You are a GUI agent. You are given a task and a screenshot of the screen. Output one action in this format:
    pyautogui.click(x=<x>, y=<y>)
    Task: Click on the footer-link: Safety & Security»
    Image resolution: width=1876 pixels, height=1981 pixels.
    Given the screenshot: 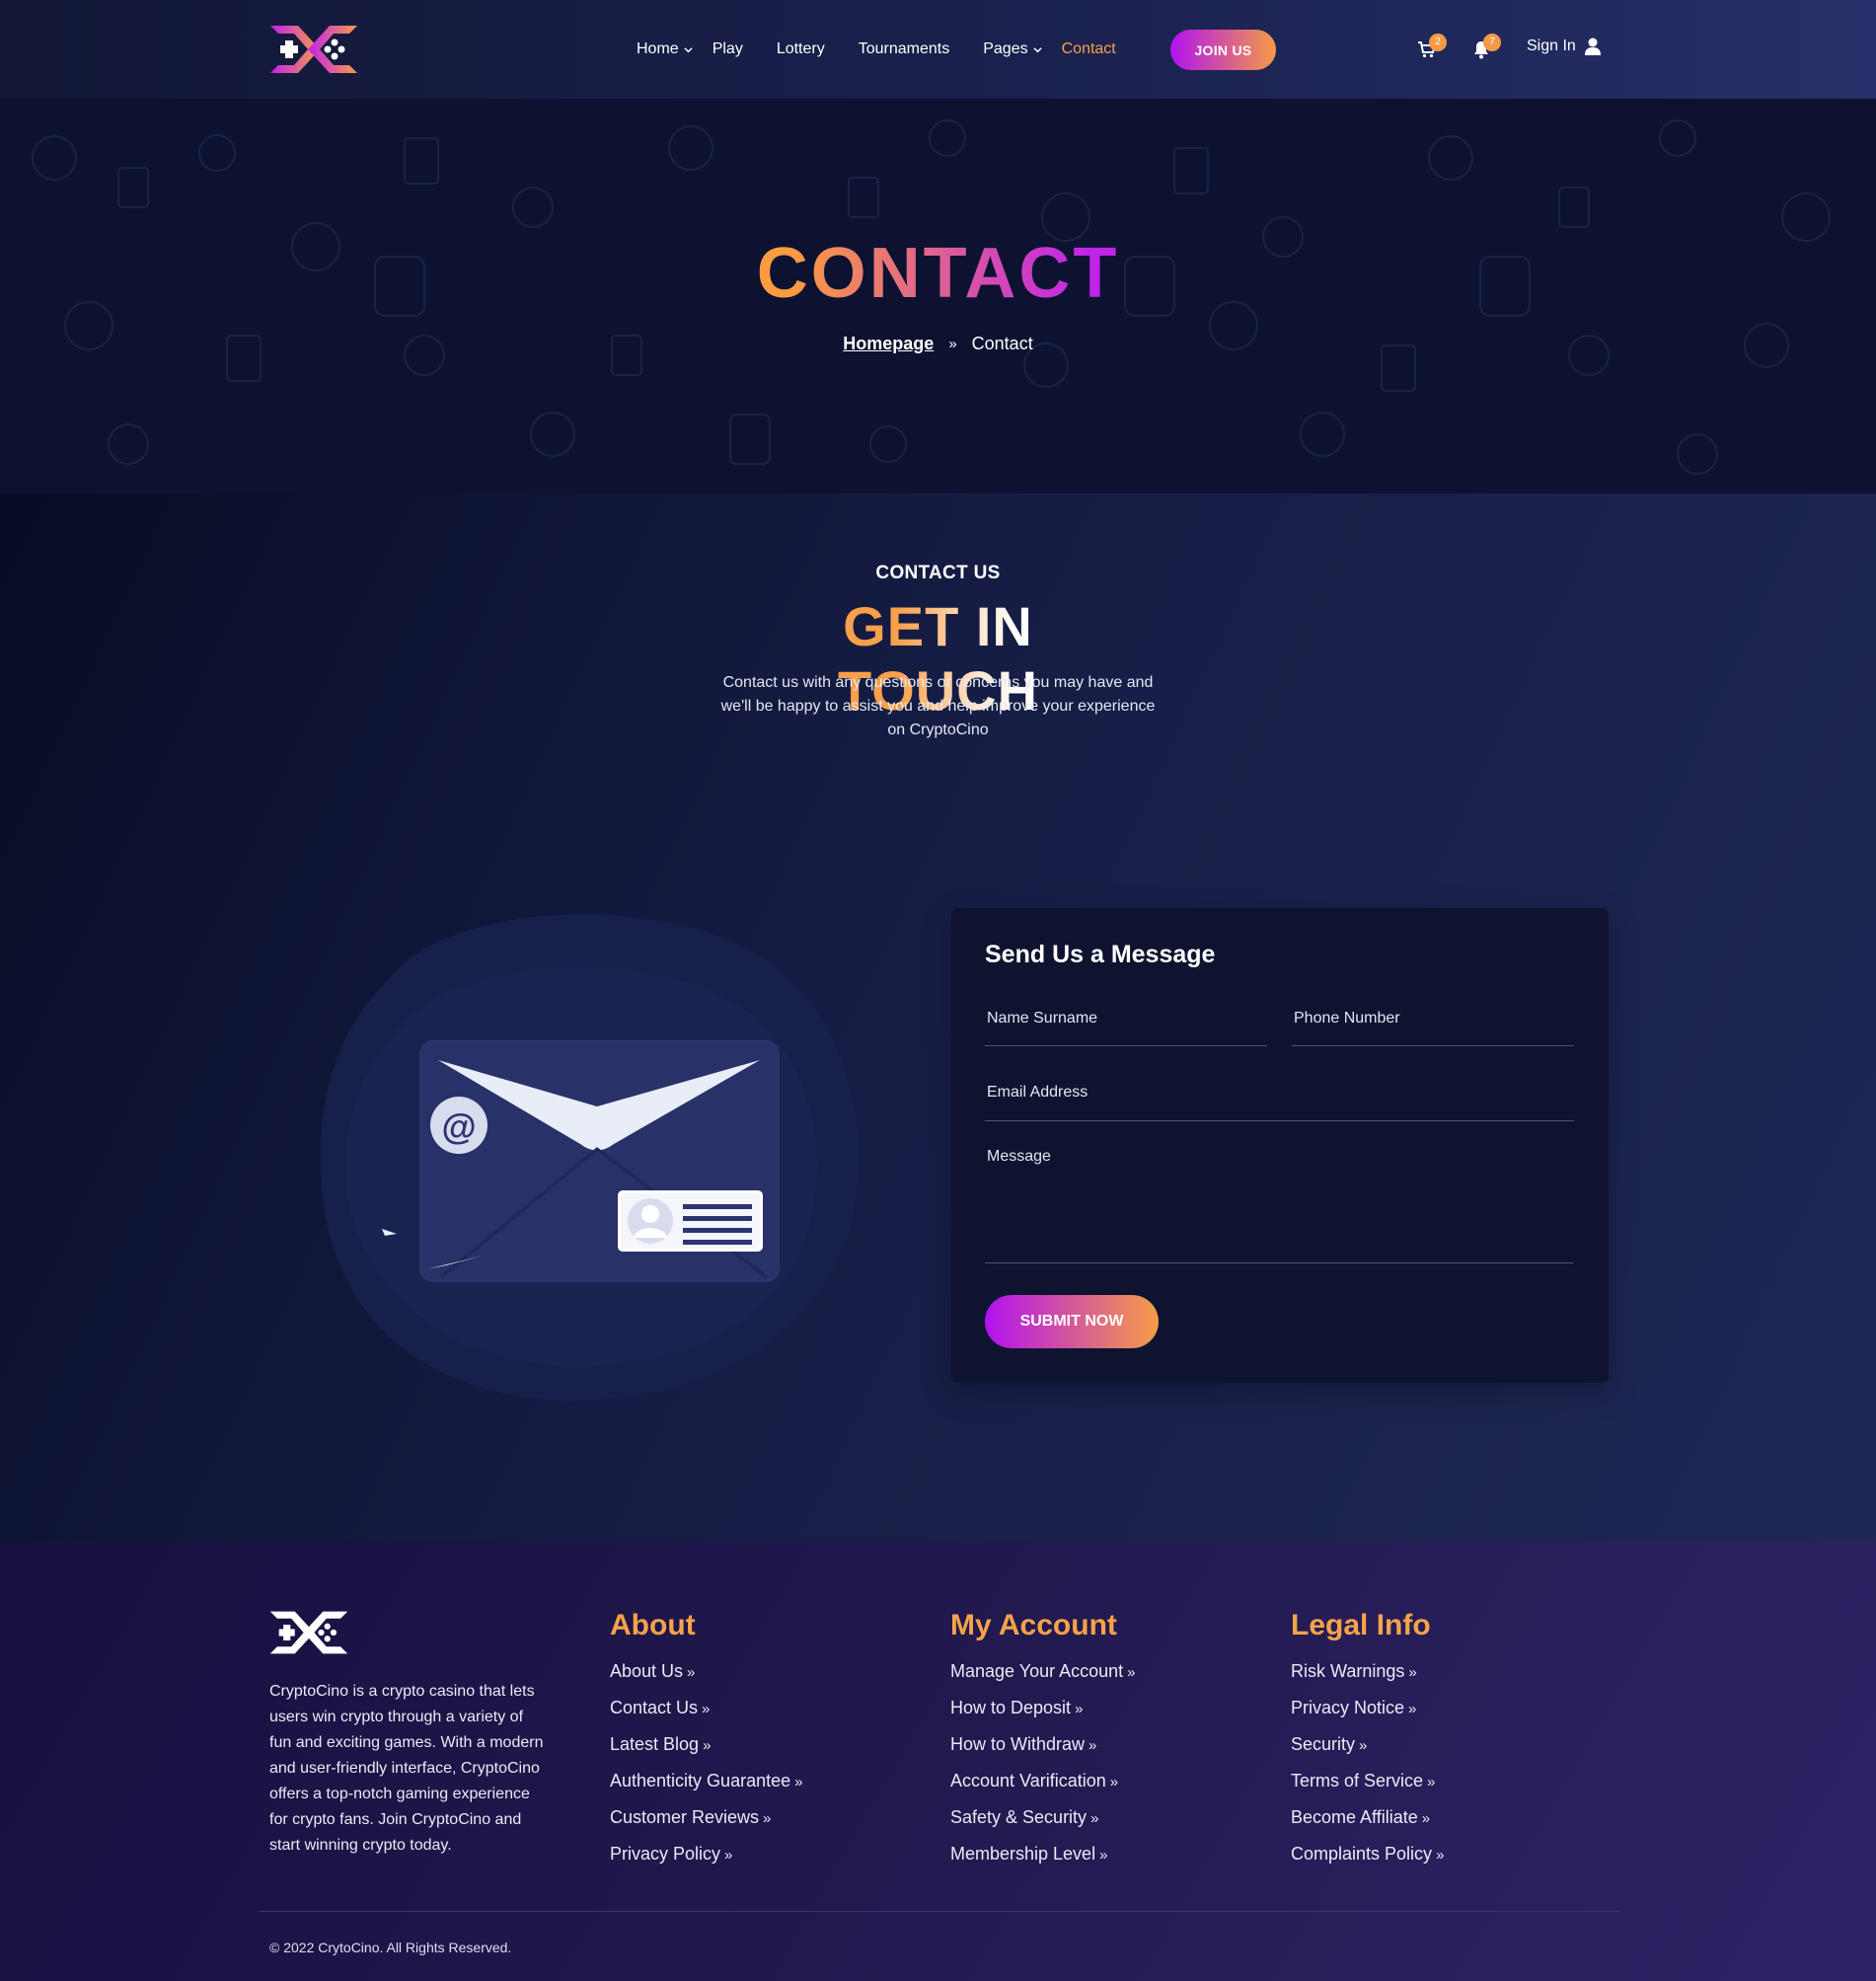 What is the action you would take?
    pyautogui.click(x=1042, y=1817)
    